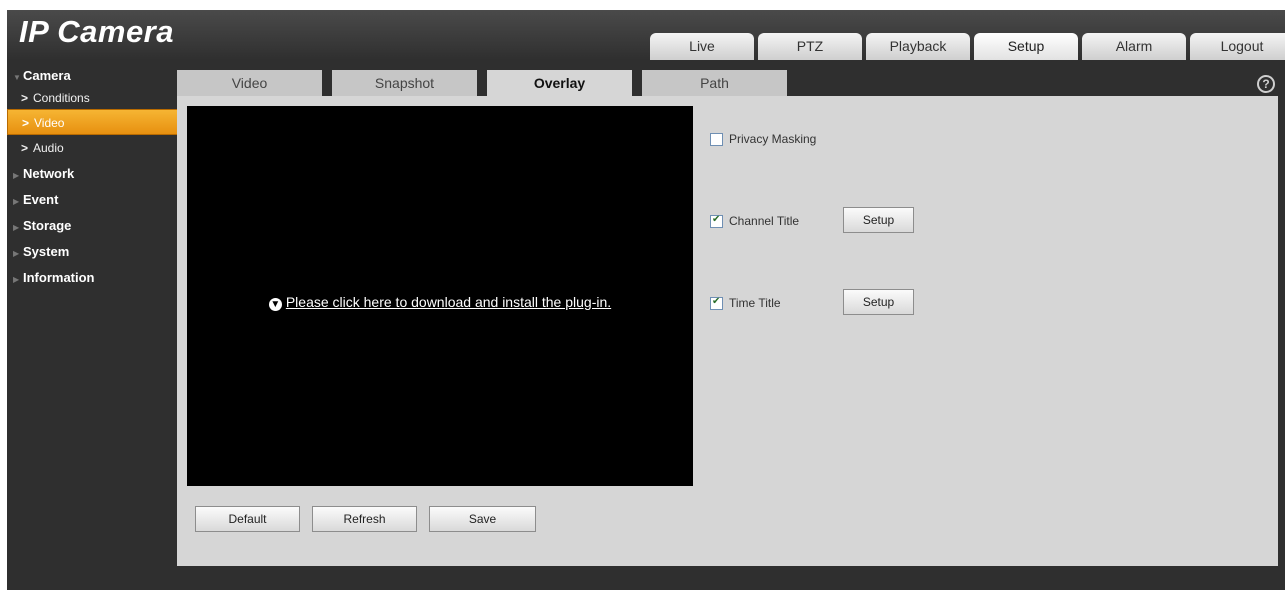 The height and width of the screenshot is (591, 1285). Describe the element at coordinates (247, 519) in the screenshot. I see `default-button: Default` at that location.